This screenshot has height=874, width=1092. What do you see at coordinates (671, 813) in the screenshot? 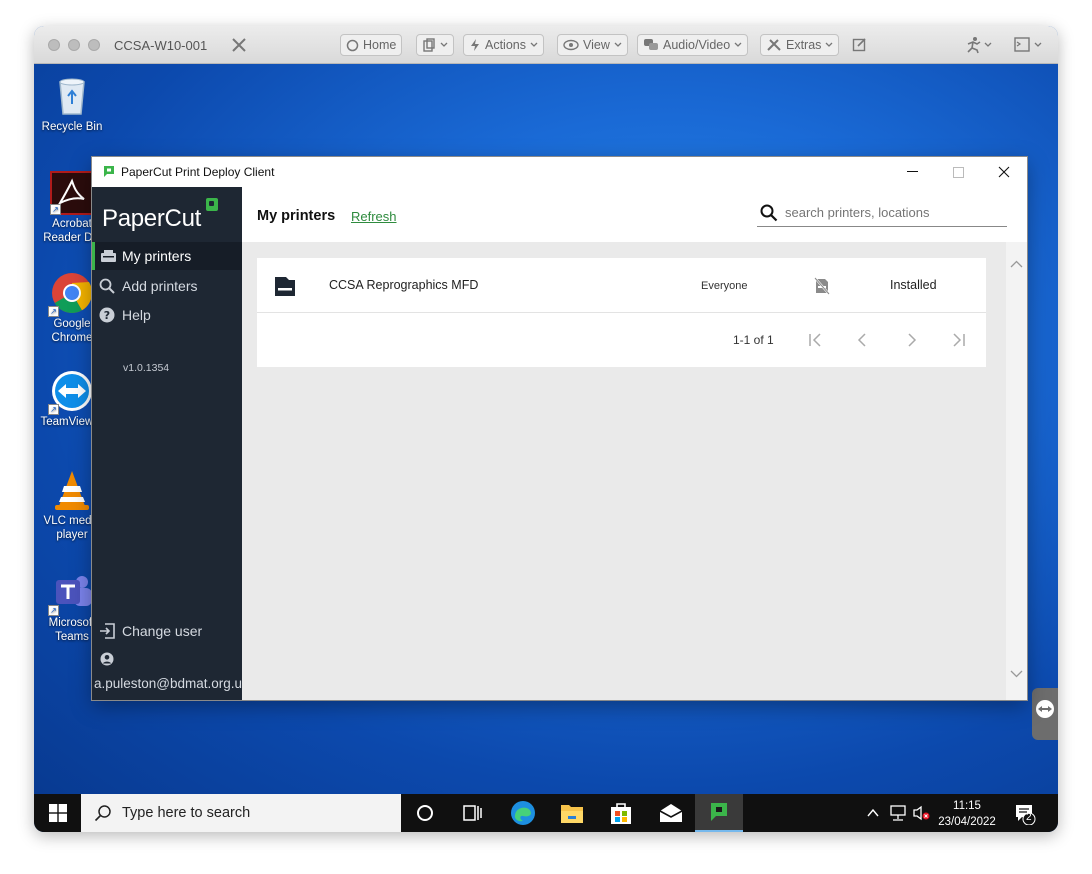
I see `taskbar-mail` at bounding box center [671, 813].